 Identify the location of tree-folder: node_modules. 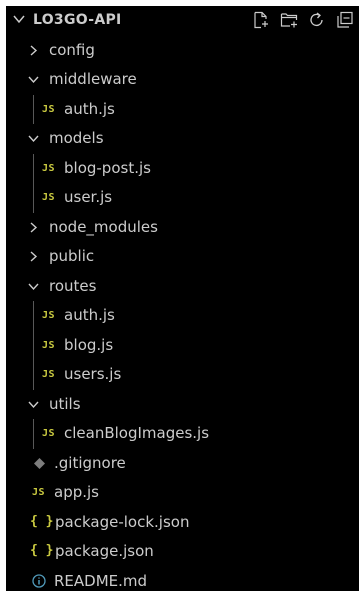
(182, 228).